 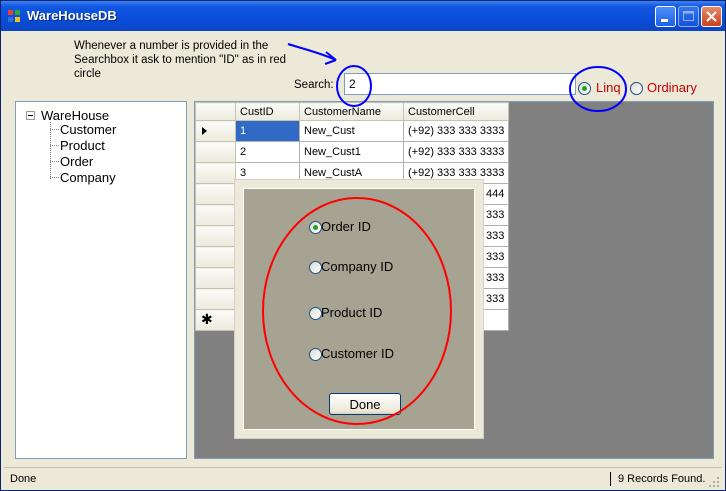 I want to click on ordinary-radio, so click(x=636, y=88).